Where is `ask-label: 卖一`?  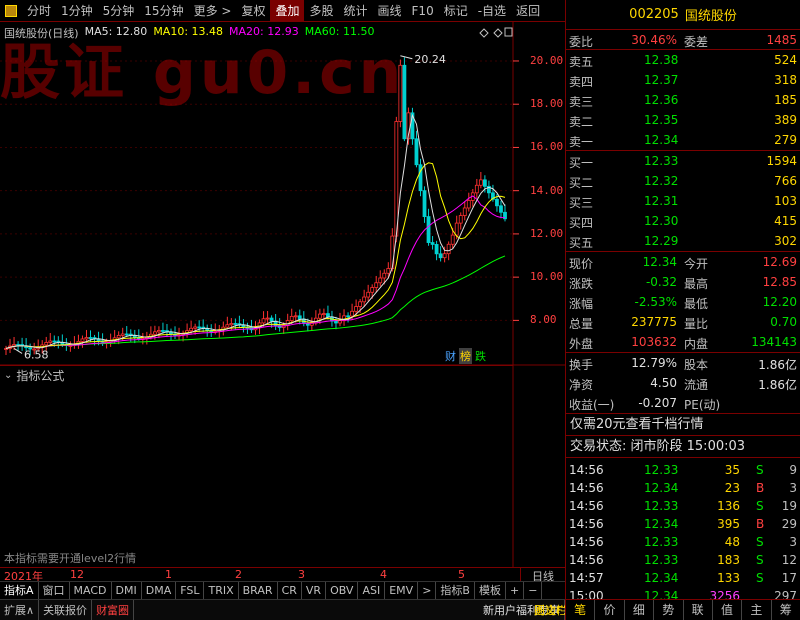
ask-label: 卖一 is located at coordinates (581, 142).